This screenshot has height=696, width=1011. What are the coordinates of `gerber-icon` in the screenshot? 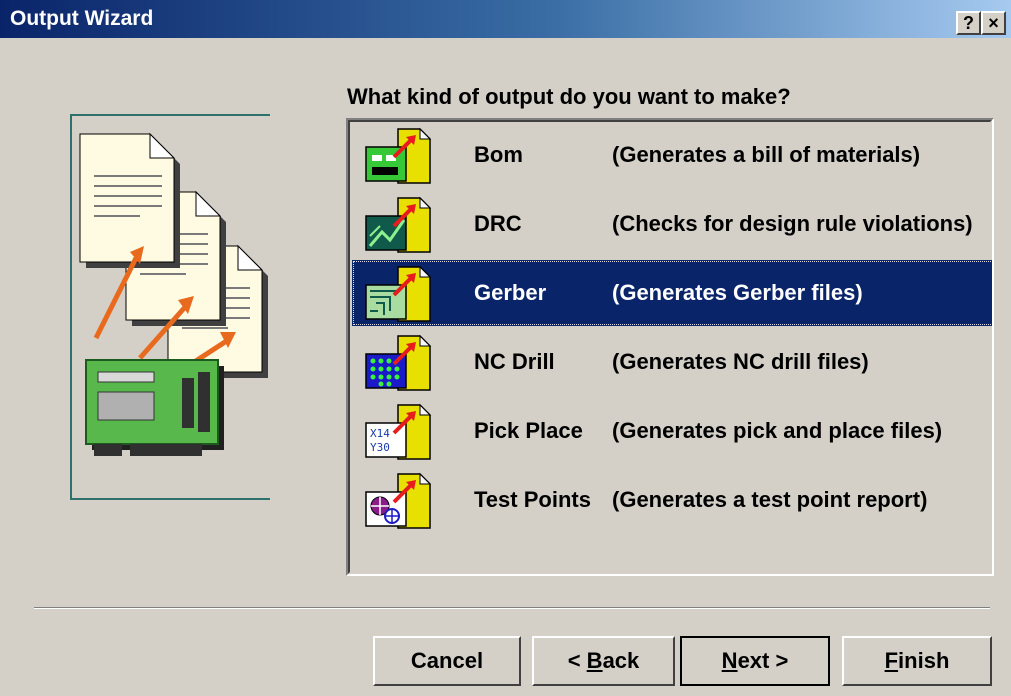 It's located at (398, 293).